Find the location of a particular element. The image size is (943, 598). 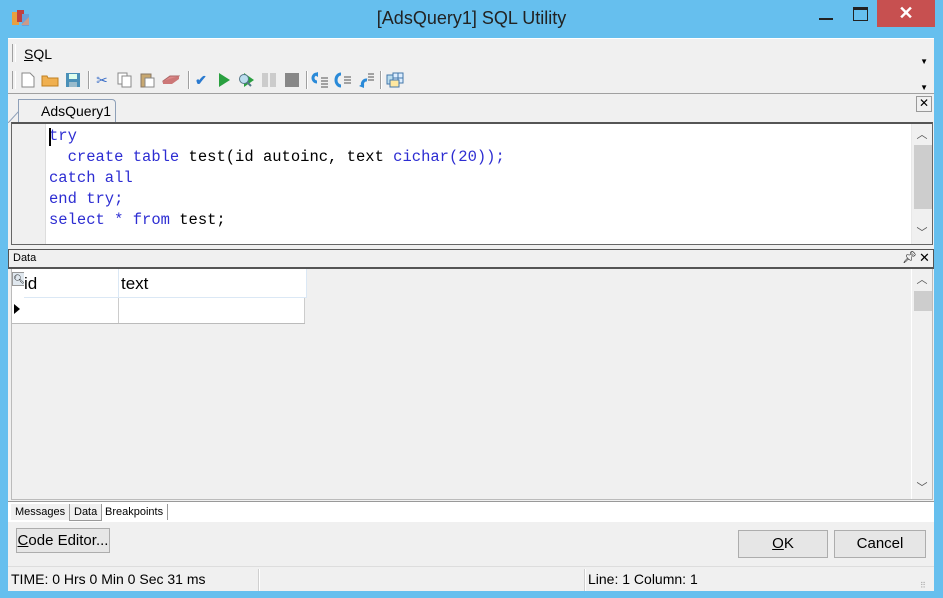

play-icon is located at coordinates (224, 80).